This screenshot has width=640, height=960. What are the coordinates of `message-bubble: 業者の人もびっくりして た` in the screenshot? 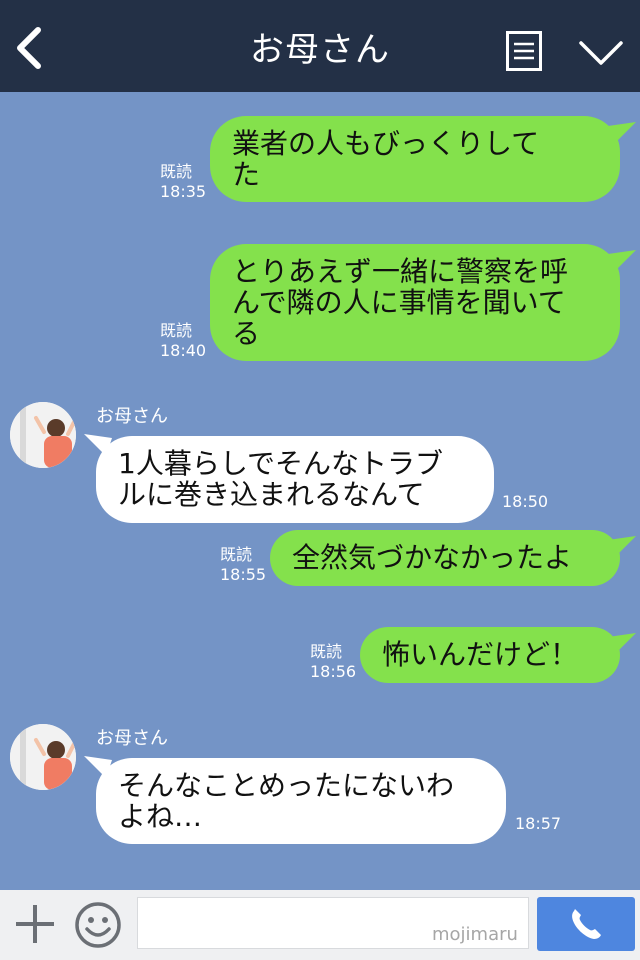 It's located at (415, 159).